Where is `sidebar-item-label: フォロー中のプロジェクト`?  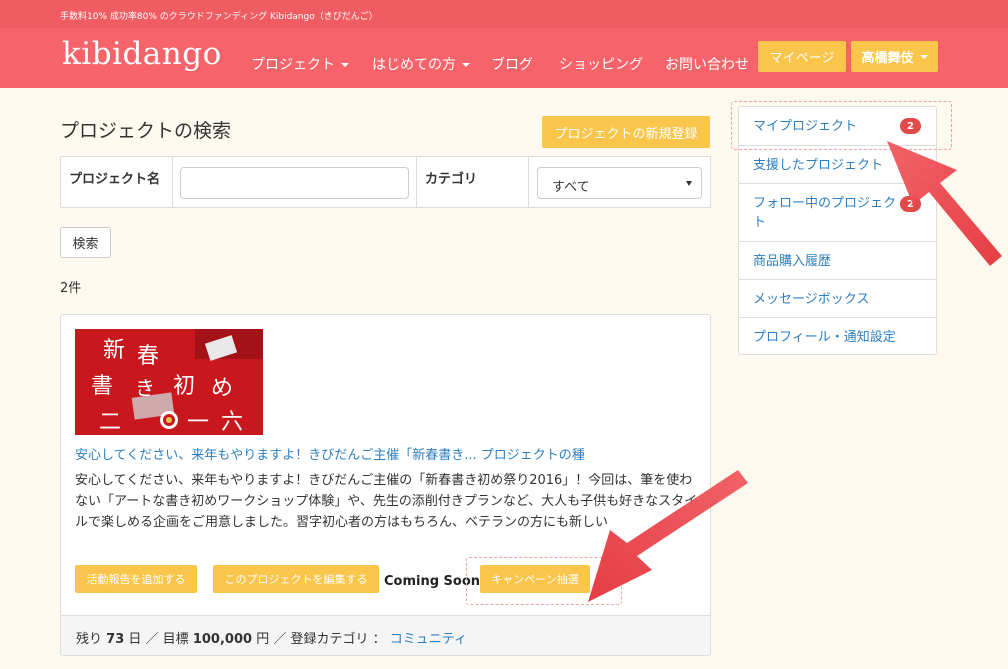 sidebar-item-label: フォロー中のプロジェクト is located at coordinates (825, 213).